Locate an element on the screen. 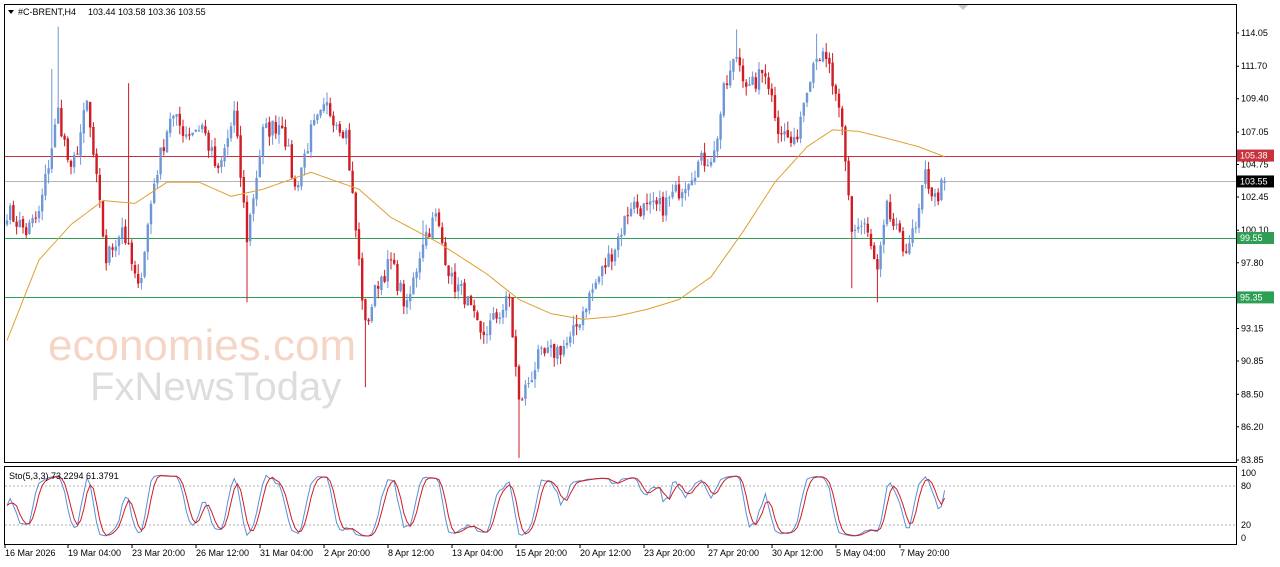  time-tick-label-10: 23 Apr 20:00 is located at coordinates (669, 553).